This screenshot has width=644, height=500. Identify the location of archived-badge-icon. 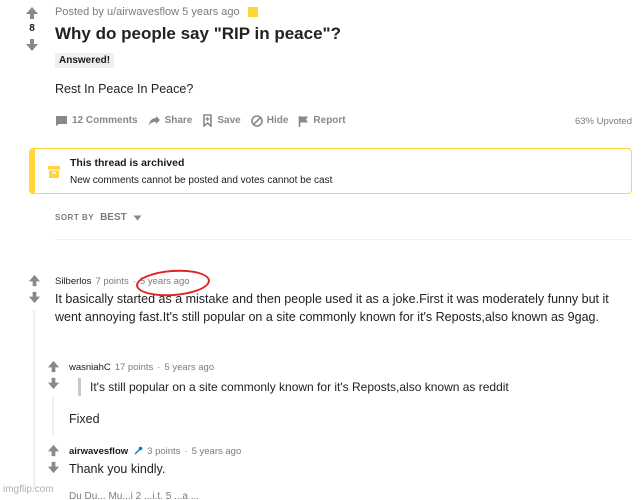
(252, 12).